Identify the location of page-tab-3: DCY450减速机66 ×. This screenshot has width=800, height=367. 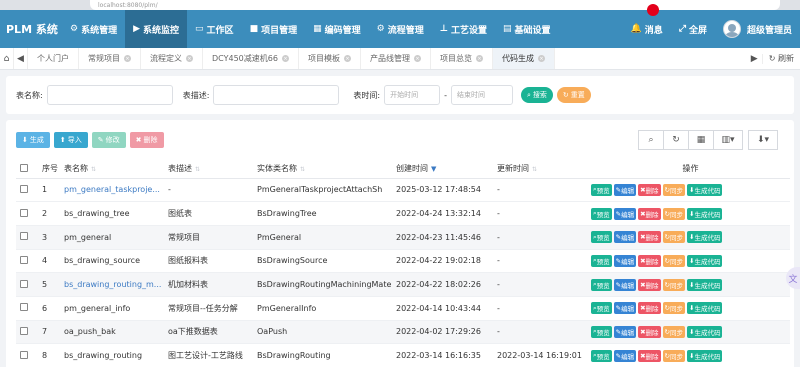
(251, 58).